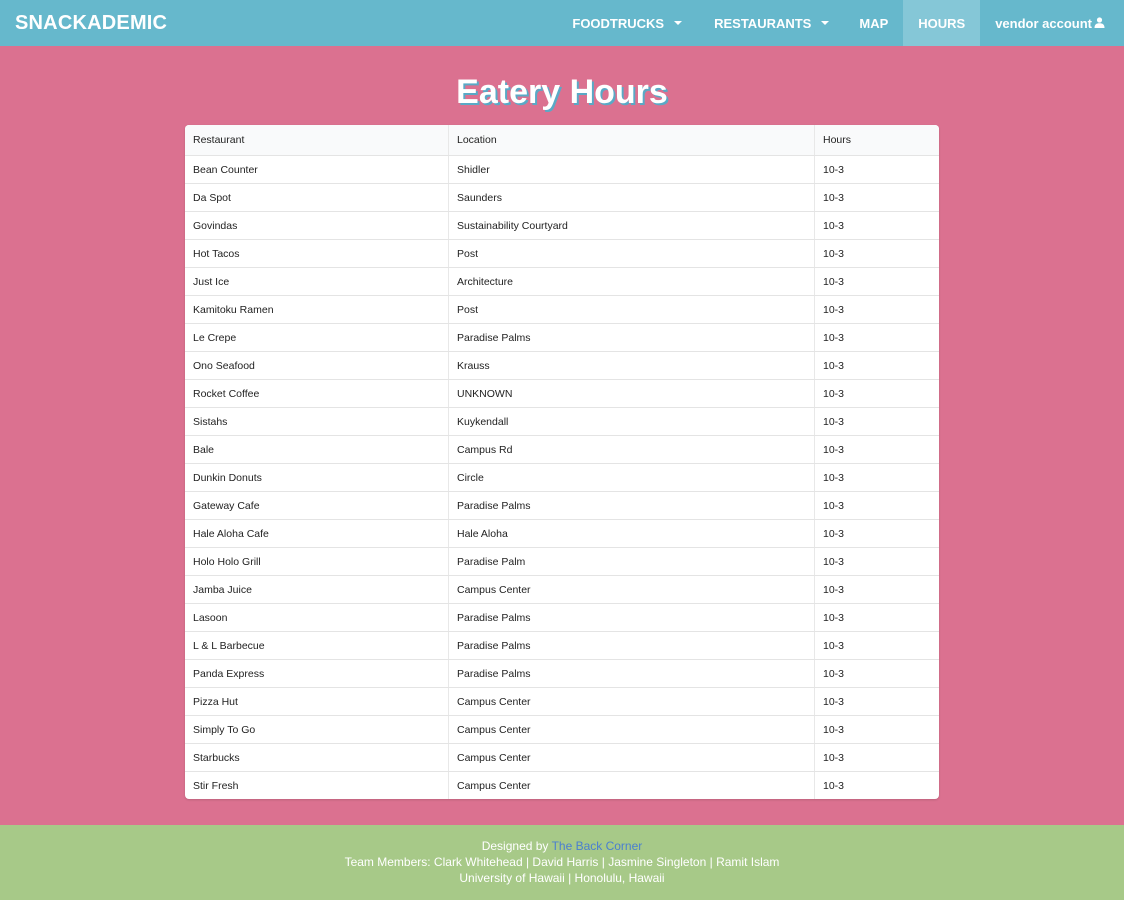 The width and height of the screenshot is (1124, 900). I want to click on table-row: Pizza Hut Campus Center 10-3, so click(562, 701).